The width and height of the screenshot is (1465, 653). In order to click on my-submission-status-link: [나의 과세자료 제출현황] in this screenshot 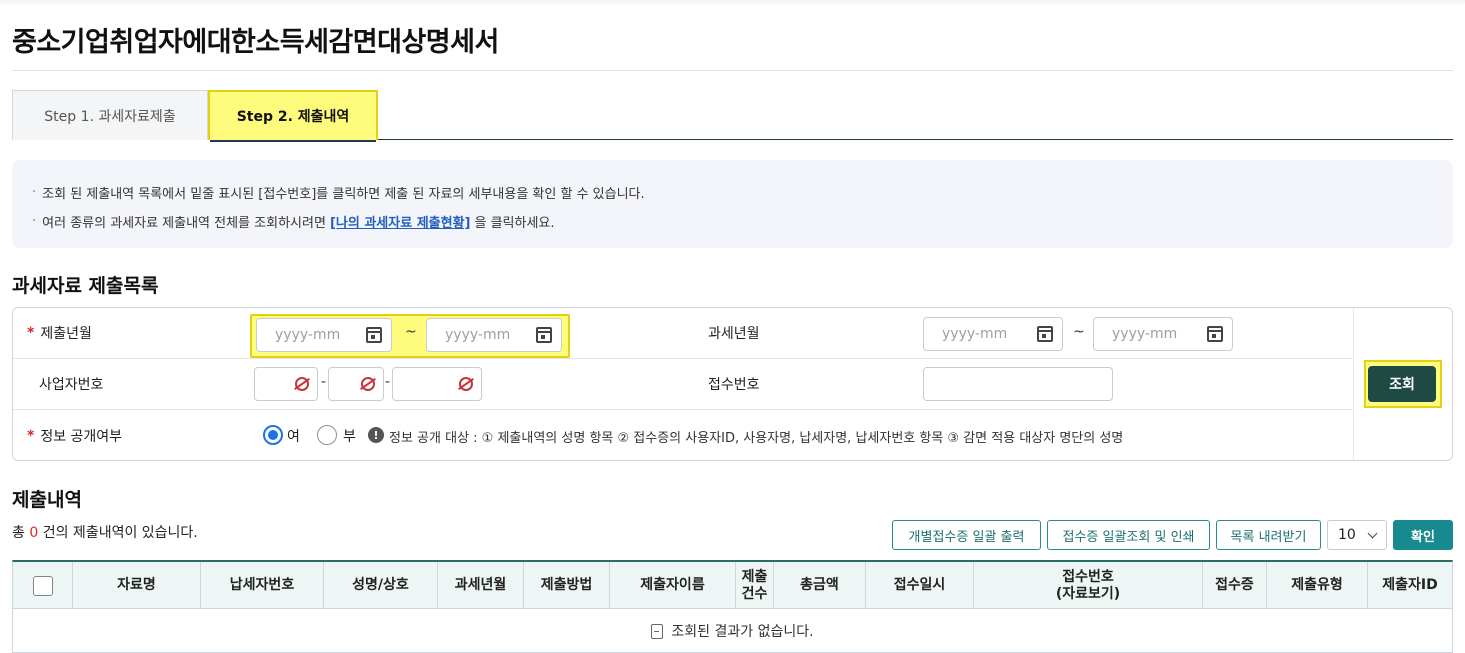, I will do `click(400, 221)`.